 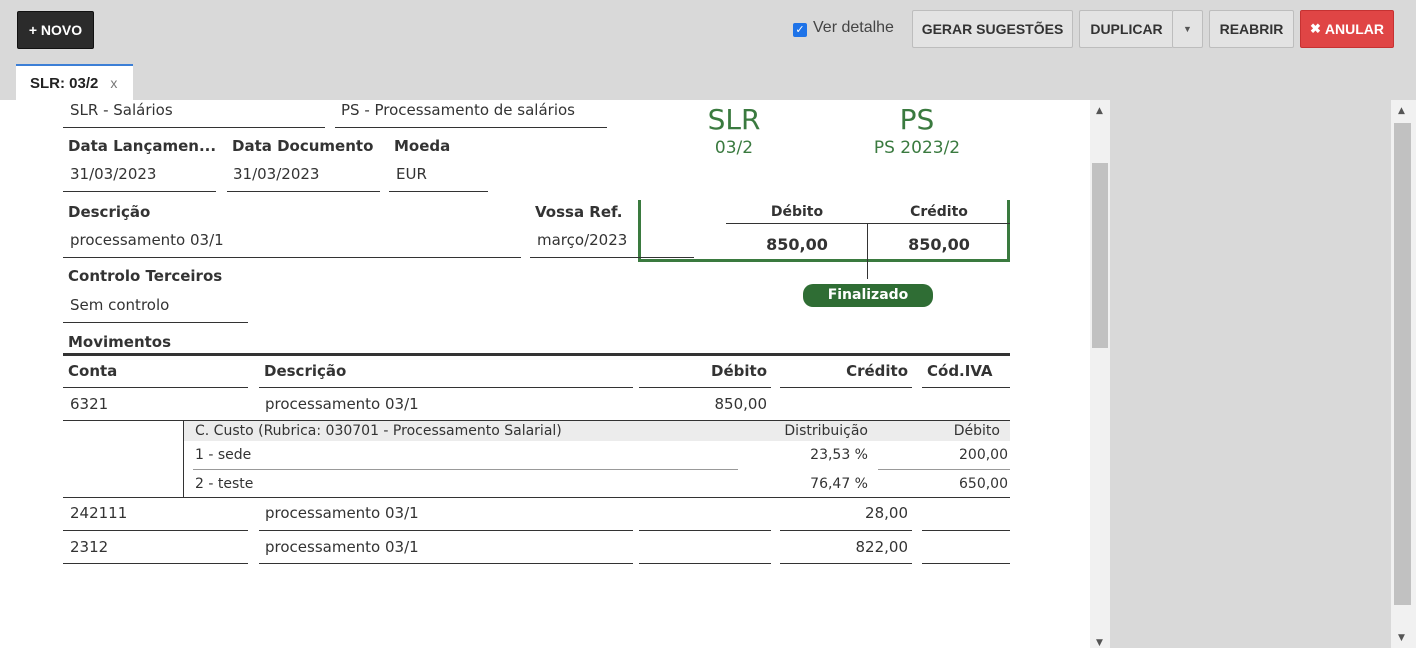 What do you see at coordinates (886, 513) in the screenshot?
I see `row-credito: 28,00` at bounding box center [886, 513].